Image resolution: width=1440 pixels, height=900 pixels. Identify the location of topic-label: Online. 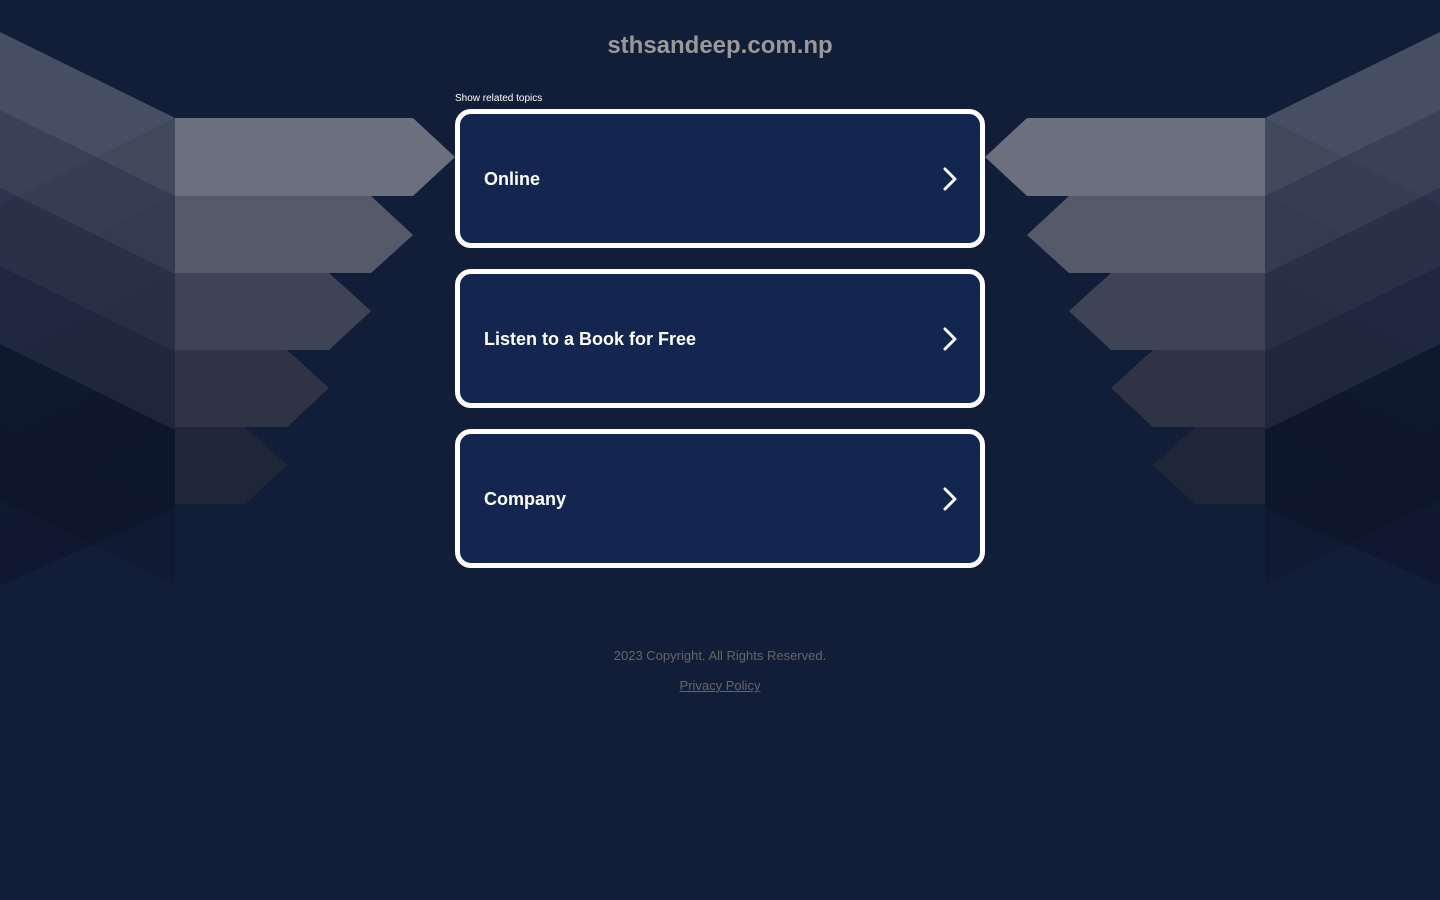
(512, 178).